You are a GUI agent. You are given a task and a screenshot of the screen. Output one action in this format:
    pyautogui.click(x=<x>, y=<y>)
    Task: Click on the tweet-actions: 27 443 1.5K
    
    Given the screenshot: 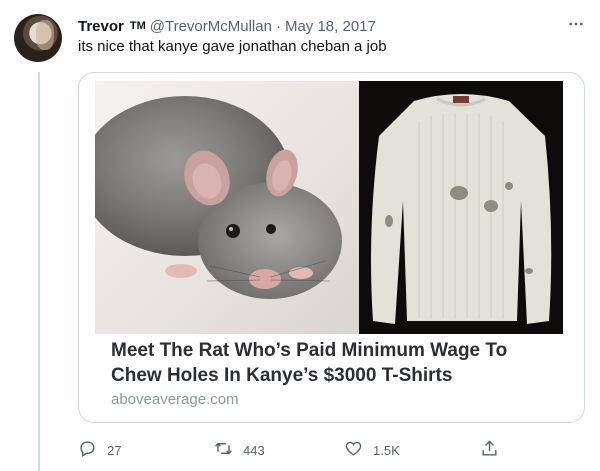 What is the action you would take?
    pyautogui.click(x=330, y=450)
    